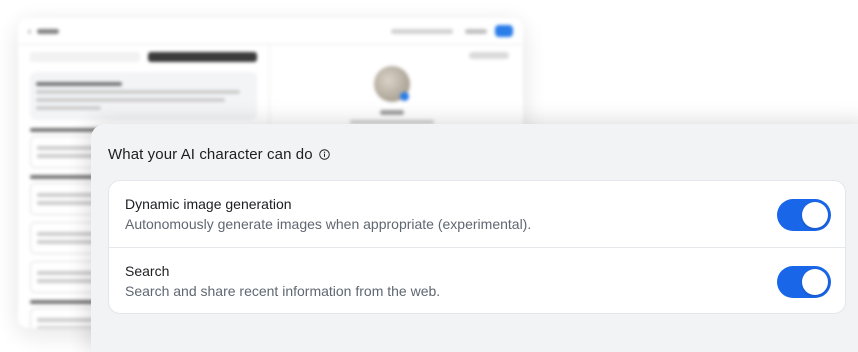  I want to click on background-status-placeholder, so click(422, 31).